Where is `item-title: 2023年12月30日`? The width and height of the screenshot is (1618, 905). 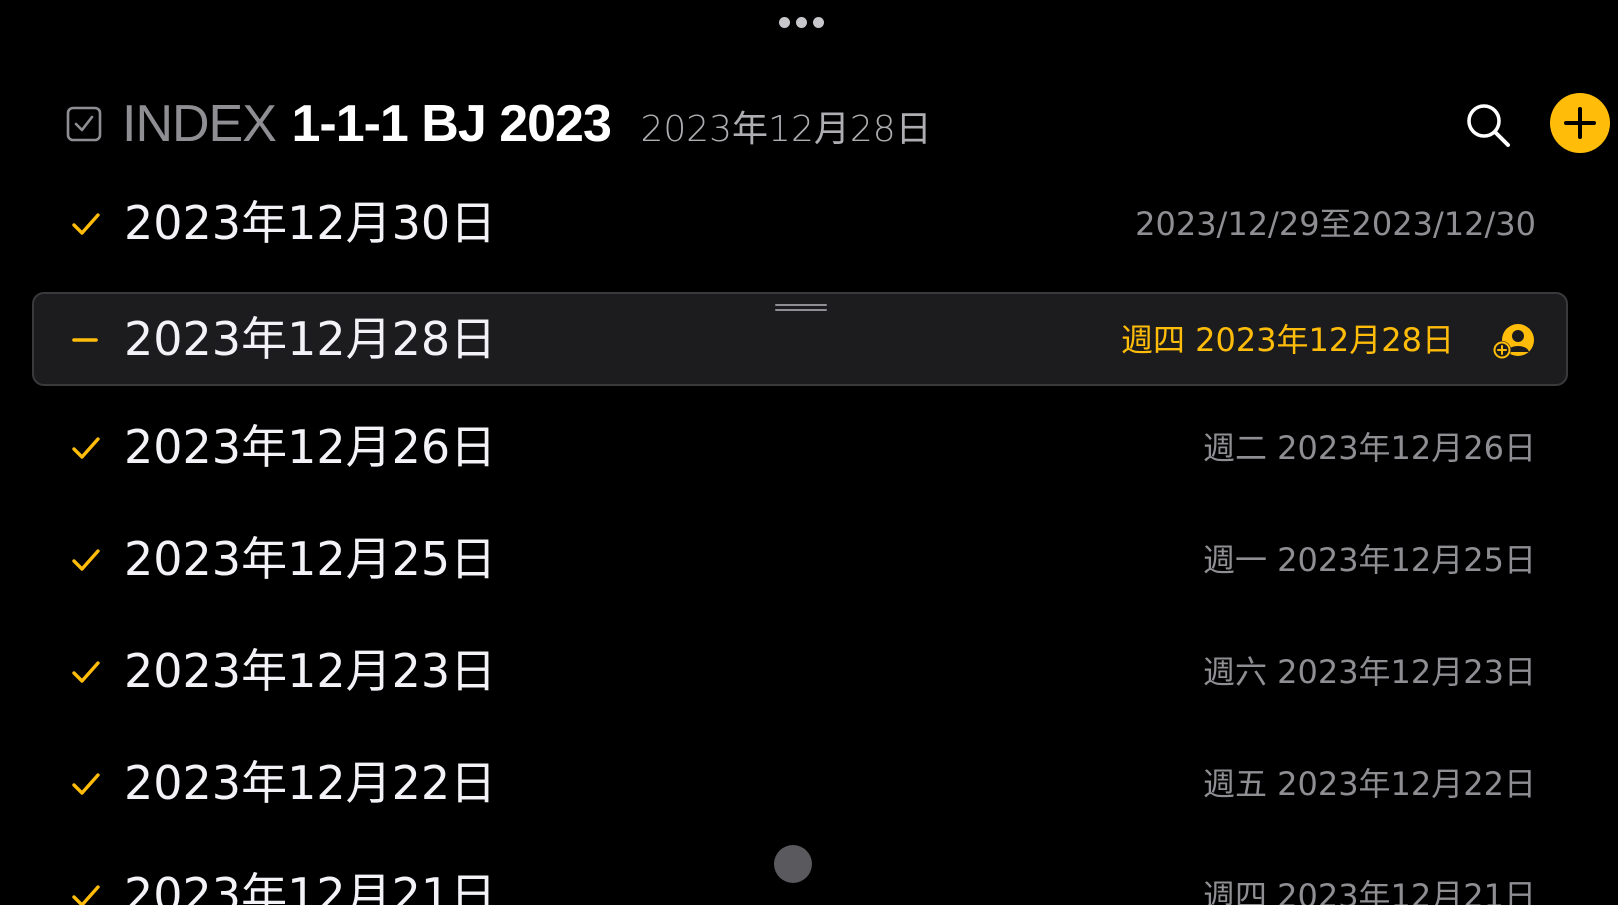 item-title: 2023年12月30日 is located at coordinates (310, 223).